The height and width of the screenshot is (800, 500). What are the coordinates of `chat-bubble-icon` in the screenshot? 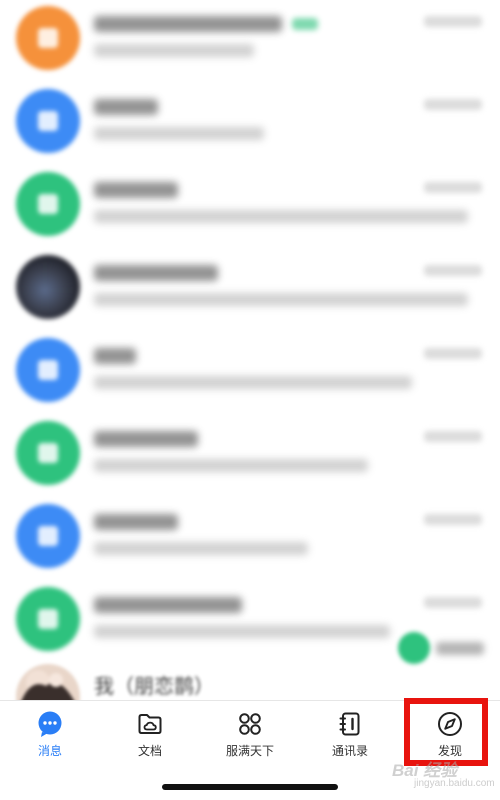 It's located at (50, 724).